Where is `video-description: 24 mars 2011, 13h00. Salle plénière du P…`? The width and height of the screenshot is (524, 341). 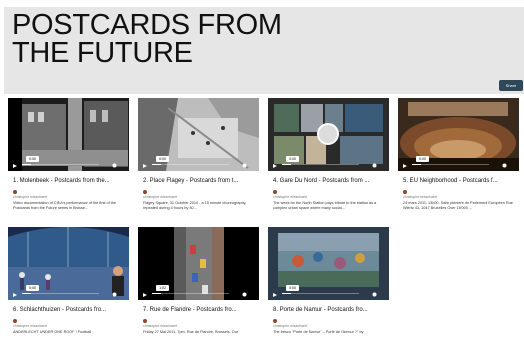
video-description: 24 mars 2011, 13h00. Salle plénière du P… is located at coordinates (458, 205).